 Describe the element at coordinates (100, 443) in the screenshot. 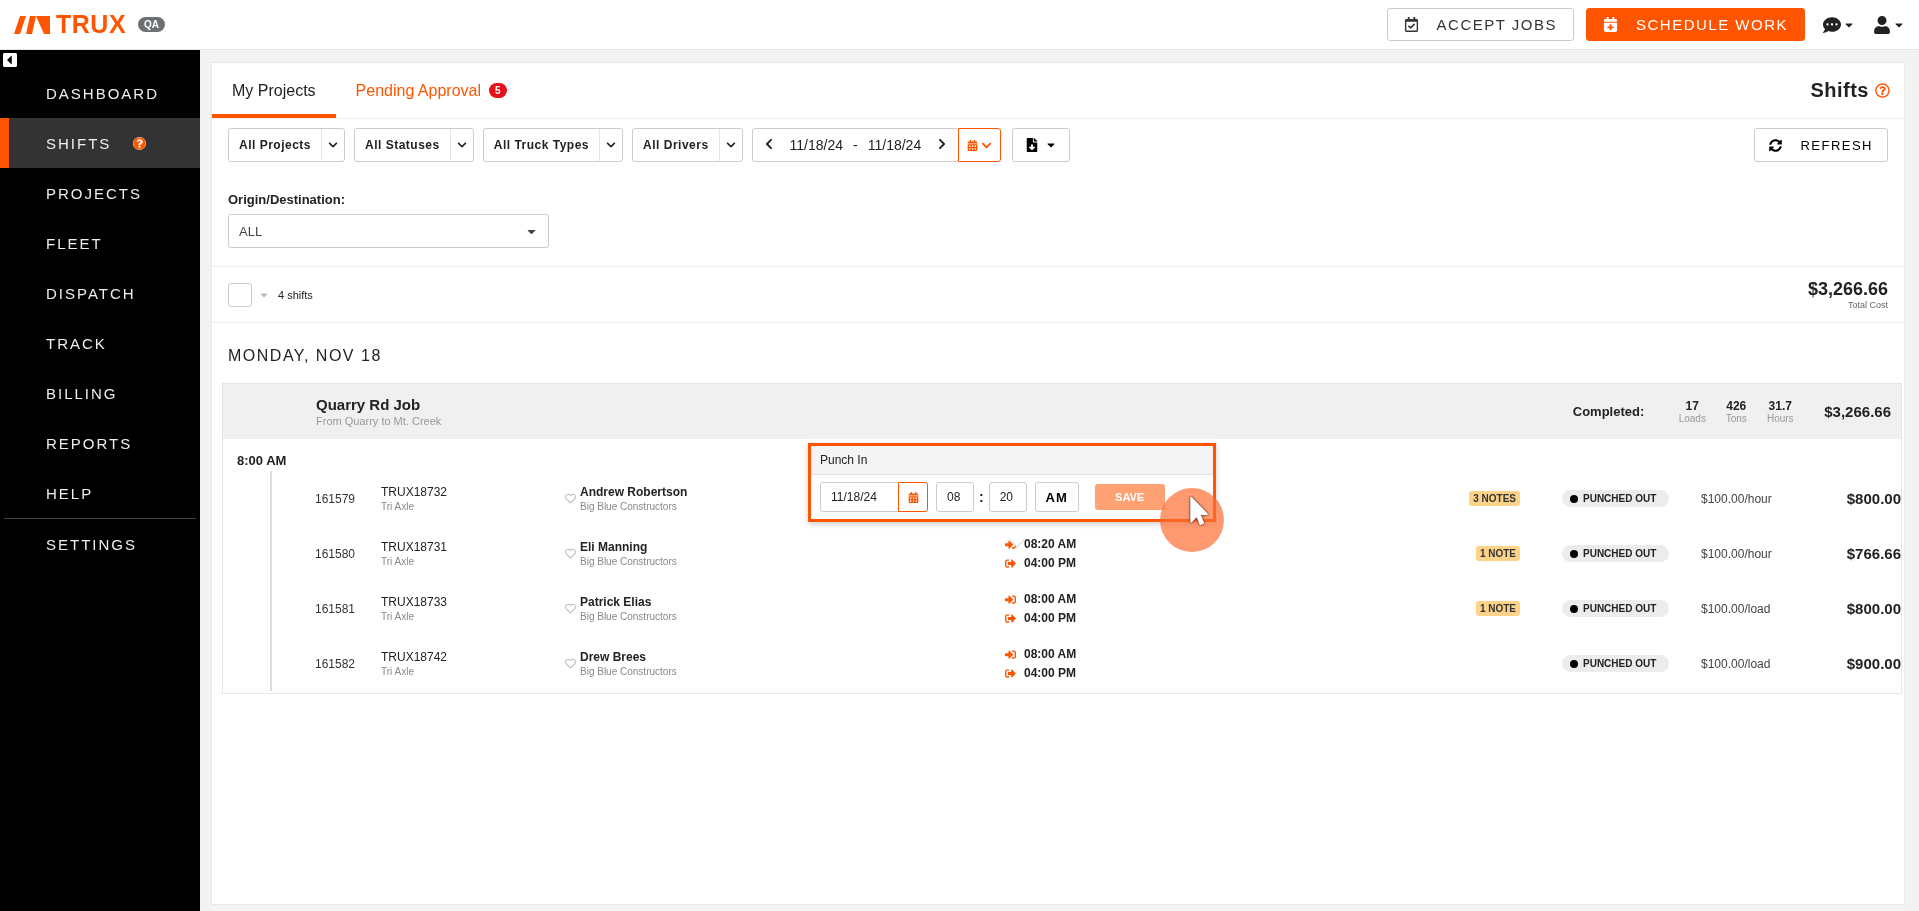

I see `nav-item: REPORTS` at that location.